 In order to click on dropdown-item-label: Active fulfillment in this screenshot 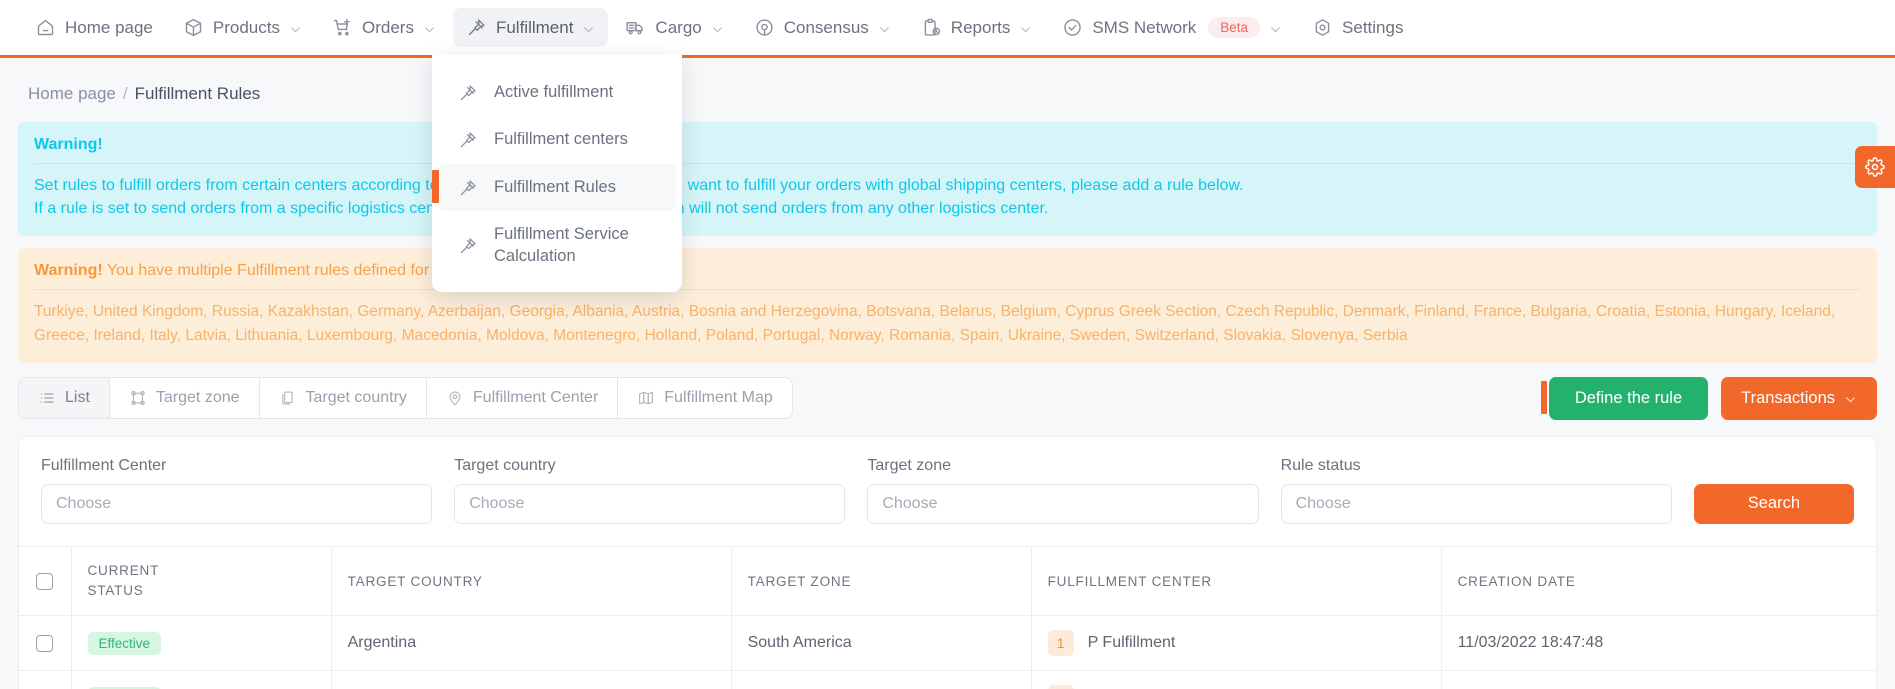, I will do `click(554, 92)`.